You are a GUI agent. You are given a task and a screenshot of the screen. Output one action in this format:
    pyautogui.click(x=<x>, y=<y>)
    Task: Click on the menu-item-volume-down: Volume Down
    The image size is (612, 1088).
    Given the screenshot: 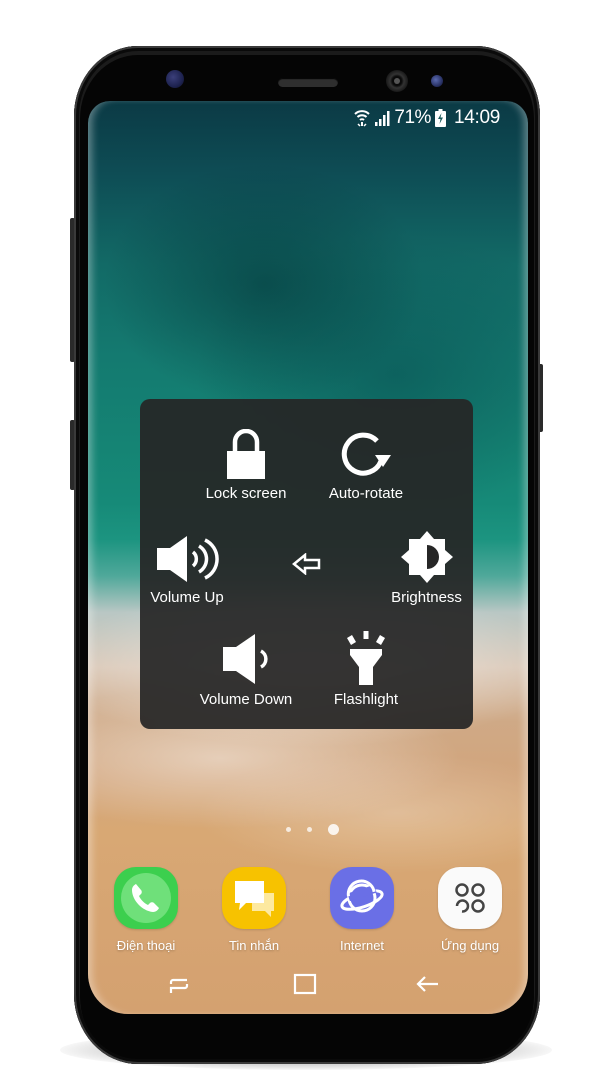 What is the action you would take?
    pyautogui.click(x=246, y=668)
    